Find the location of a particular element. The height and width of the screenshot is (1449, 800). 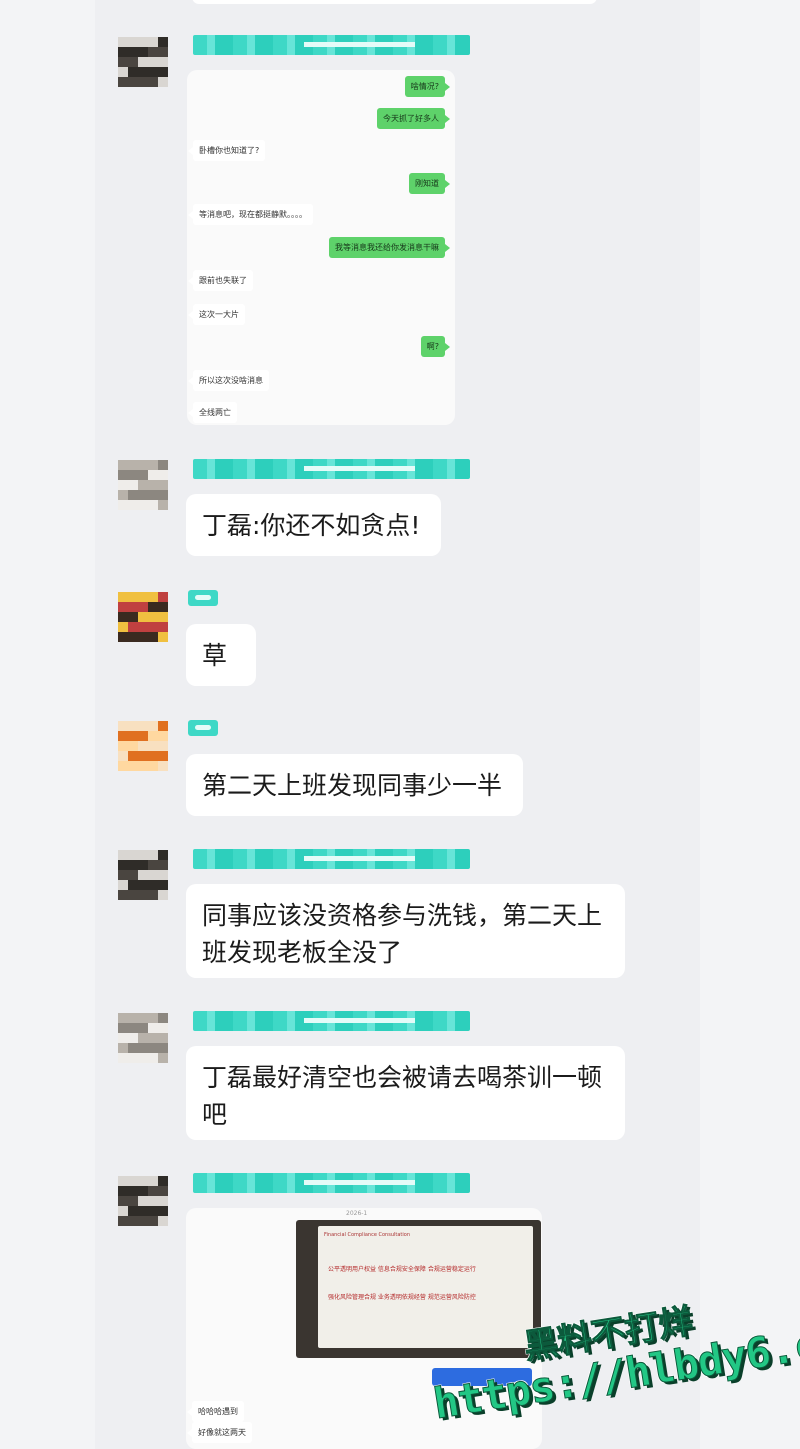

image-caption: 好像就这两天 is located at coordinates (219, 1432).